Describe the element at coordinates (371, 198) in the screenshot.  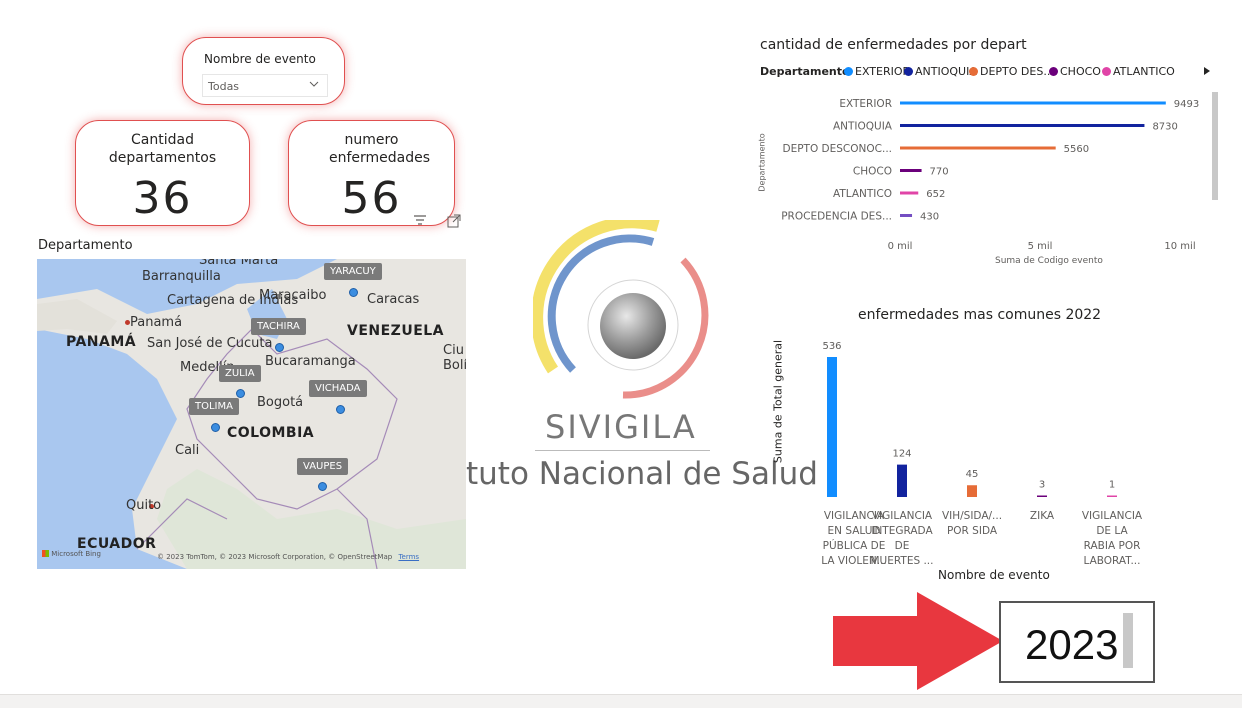
I see `kpi-value: 56` at that location.